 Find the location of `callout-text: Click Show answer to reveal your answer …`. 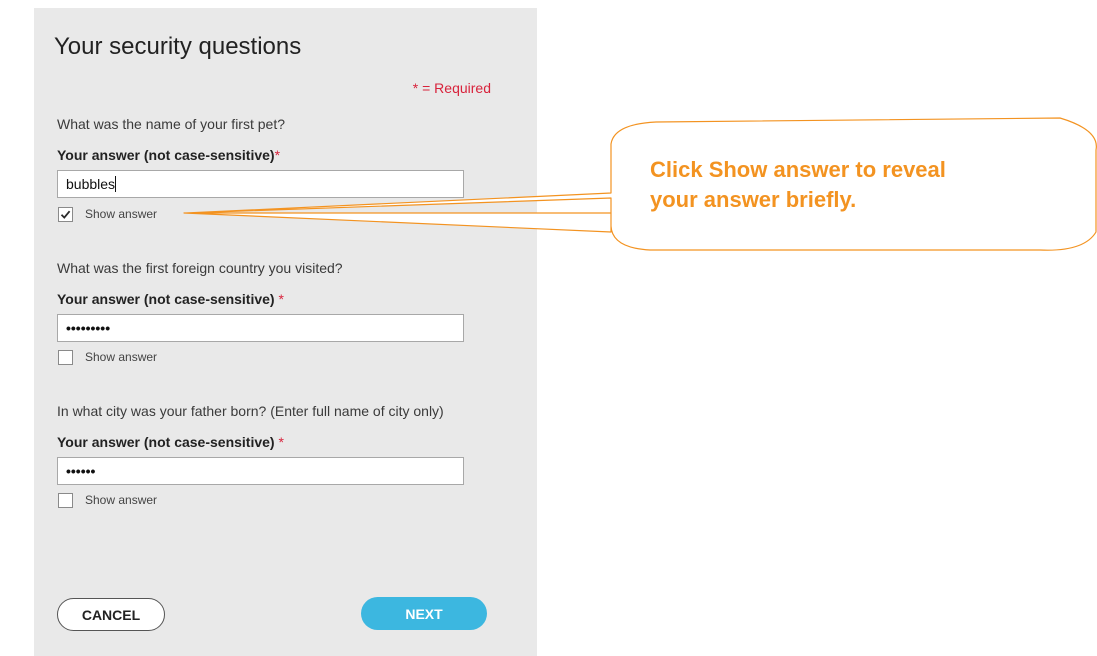

callout-text: Click Show answer to reveal your answer … is located at coordinates (865, 185).